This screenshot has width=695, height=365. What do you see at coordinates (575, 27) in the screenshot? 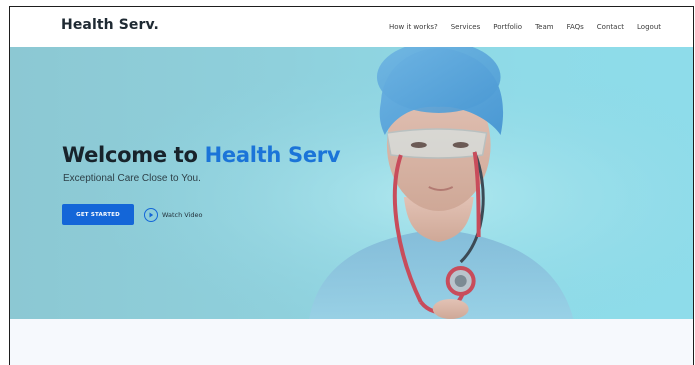
I see `nav-faqs: FAQs` at bounding box center [575, 27].